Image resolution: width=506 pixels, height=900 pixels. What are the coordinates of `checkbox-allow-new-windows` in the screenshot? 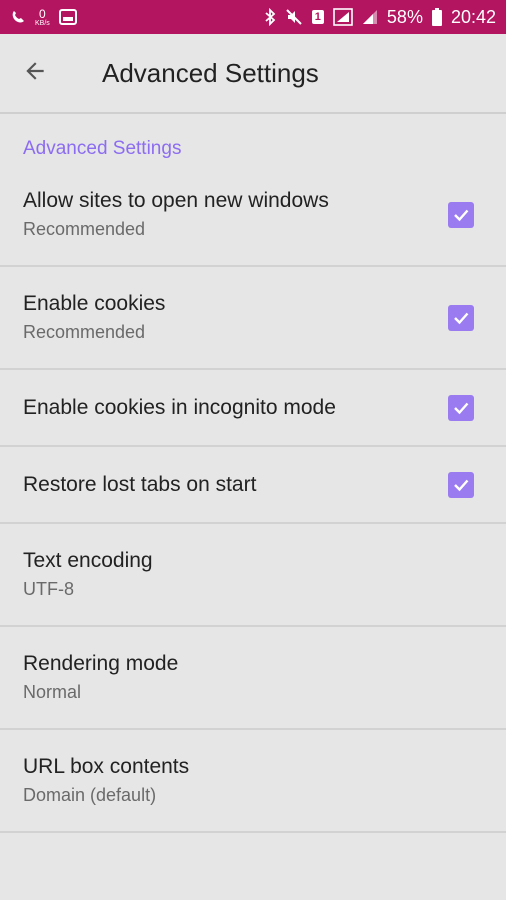 It's located at (461, 214).